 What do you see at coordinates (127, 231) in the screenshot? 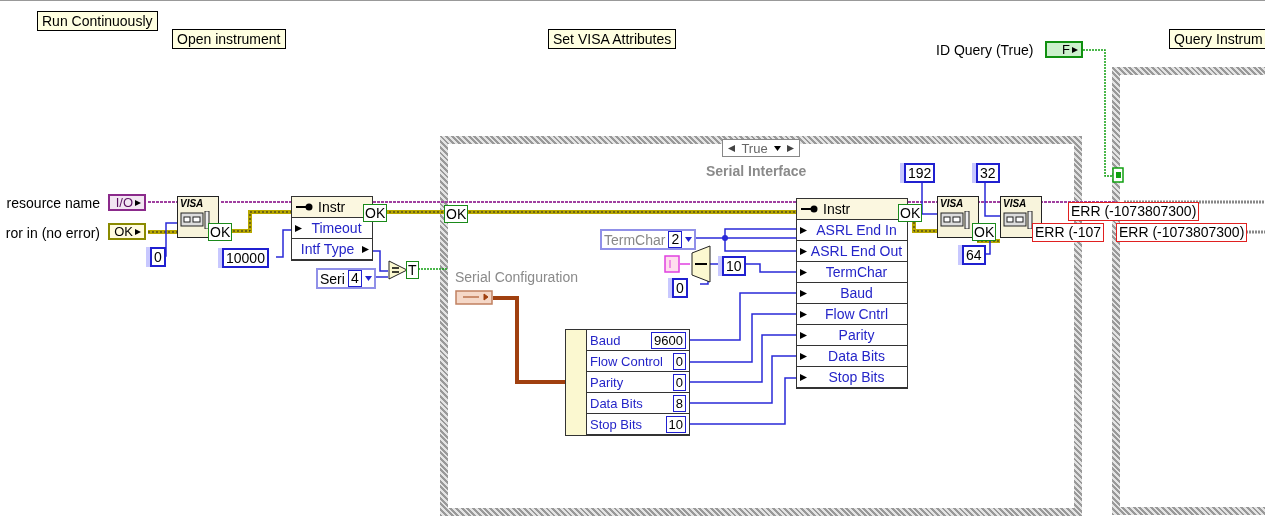
I see `control-terminal: OK` at bounding box center [127, 231].